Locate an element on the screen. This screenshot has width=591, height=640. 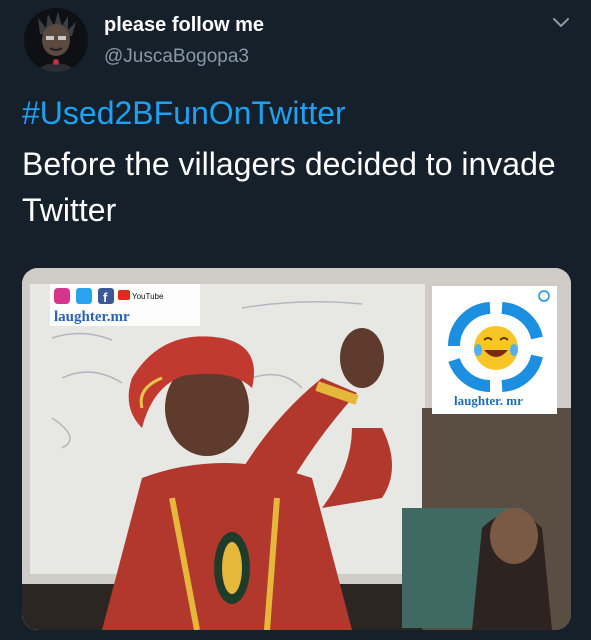
display-name: please follow me is located at coordinates (184, 25).